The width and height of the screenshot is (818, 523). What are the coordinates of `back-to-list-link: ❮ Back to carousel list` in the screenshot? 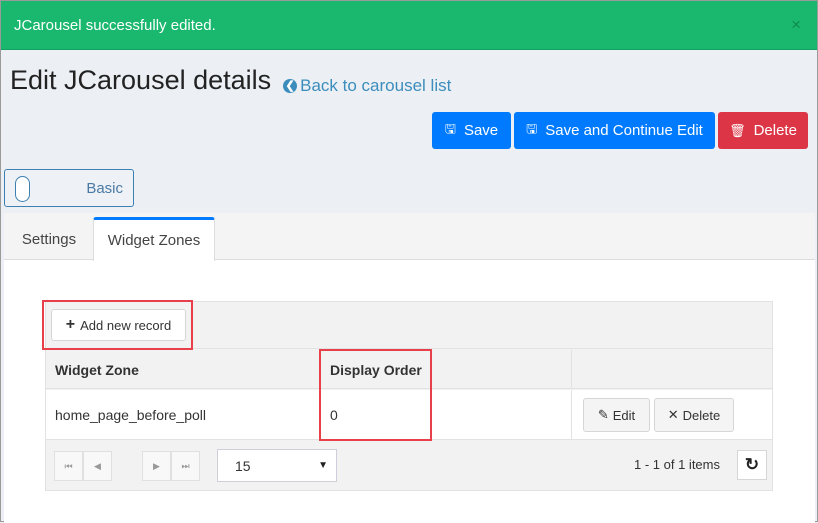 It's located at (367, 86).